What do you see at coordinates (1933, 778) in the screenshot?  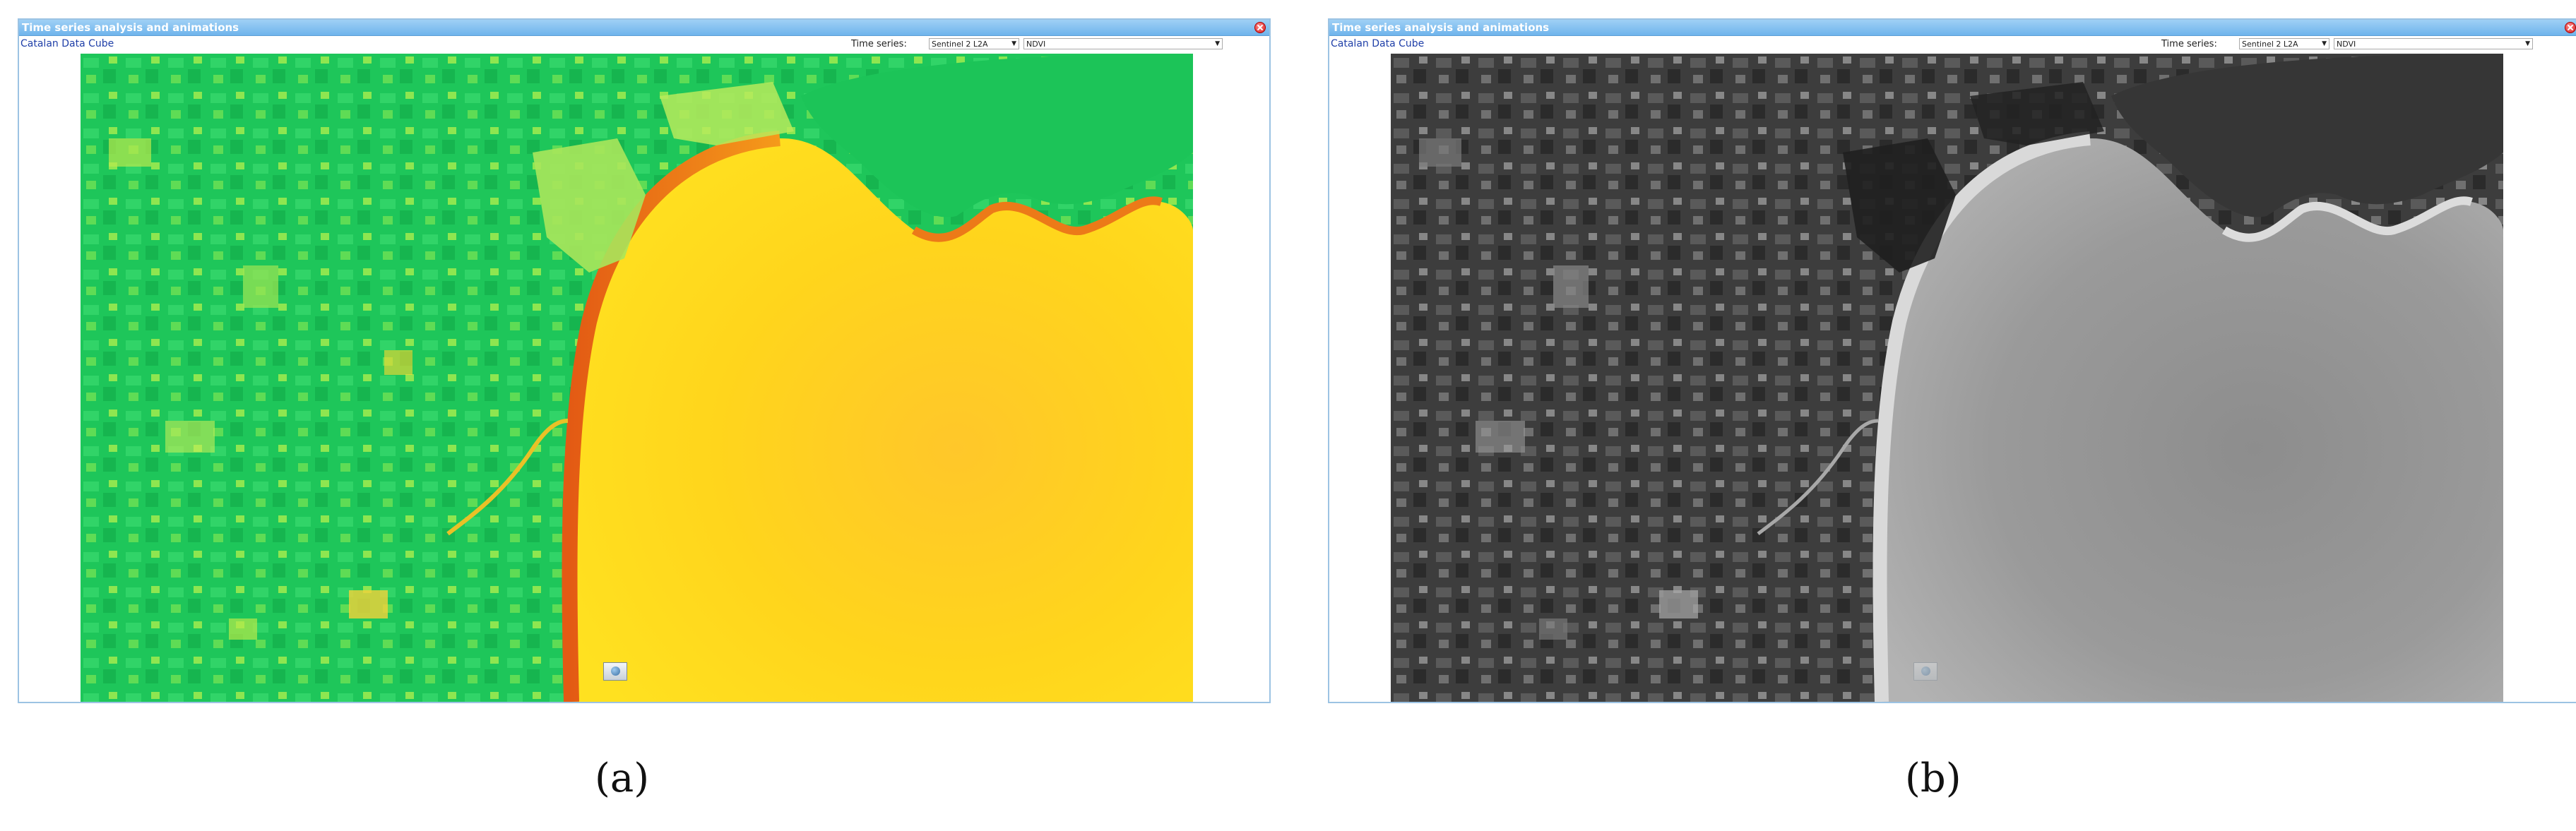 I see `caption-b: (b)` at bounding box center [1933, 778].